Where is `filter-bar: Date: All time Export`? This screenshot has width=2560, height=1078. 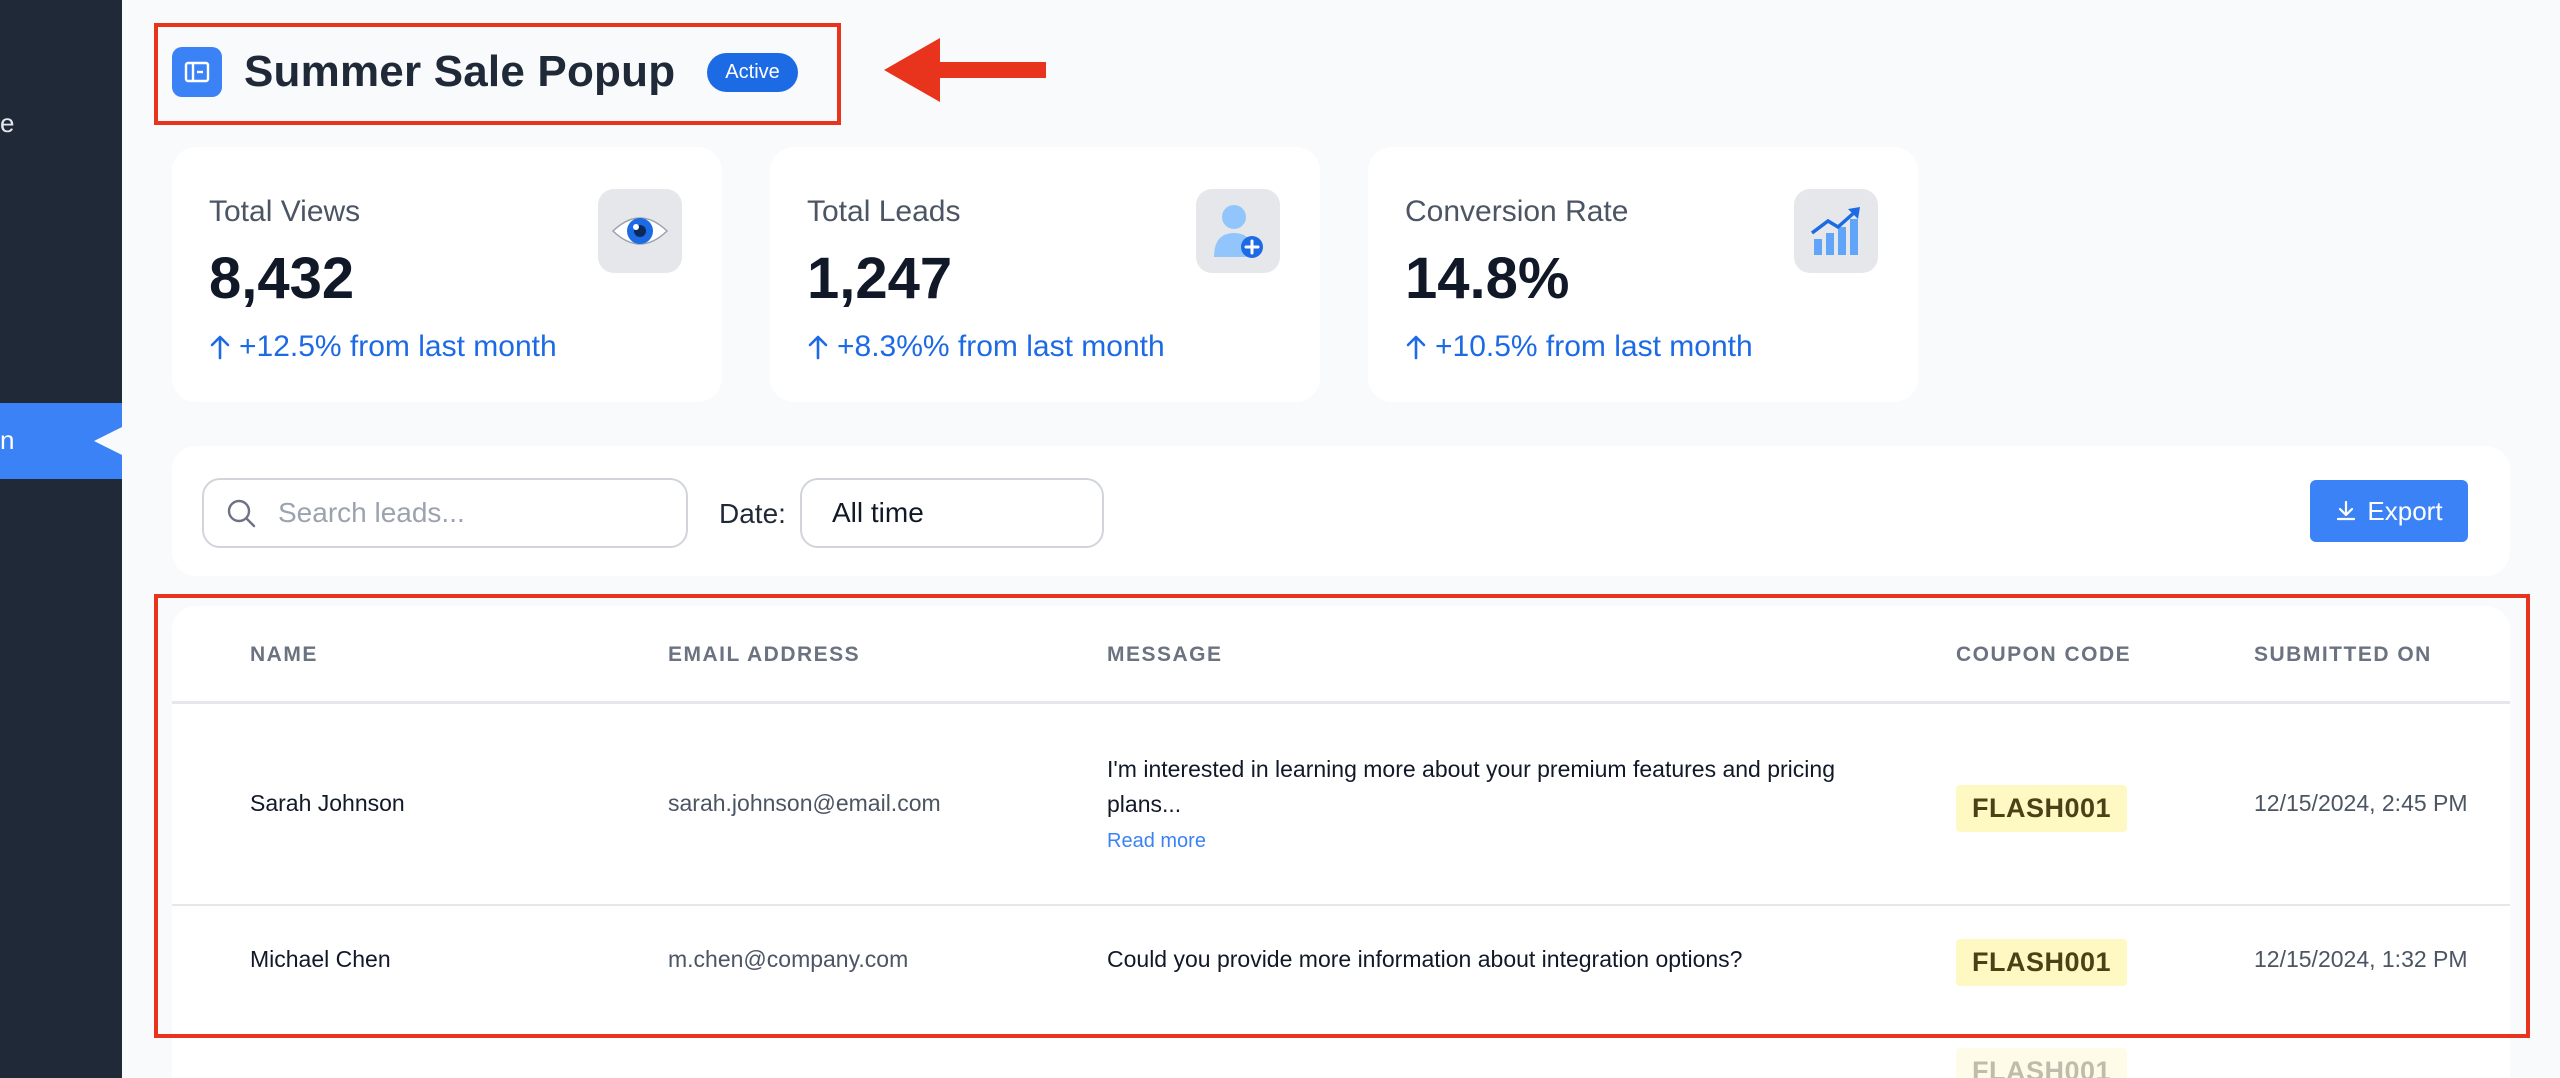 filter-bar: Date: All time Export is located at coordinates (1341, 511).